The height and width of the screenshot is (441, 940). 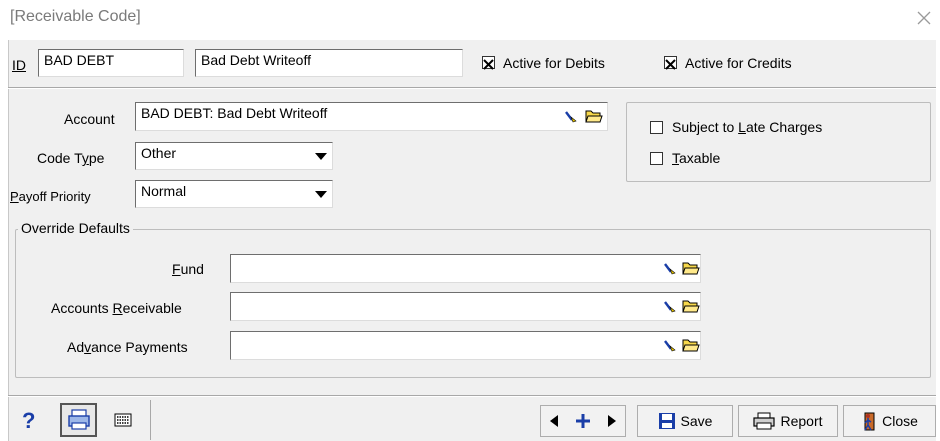 I want to click on active-credits-label: Active for Credits, so click(x=738, y=63).